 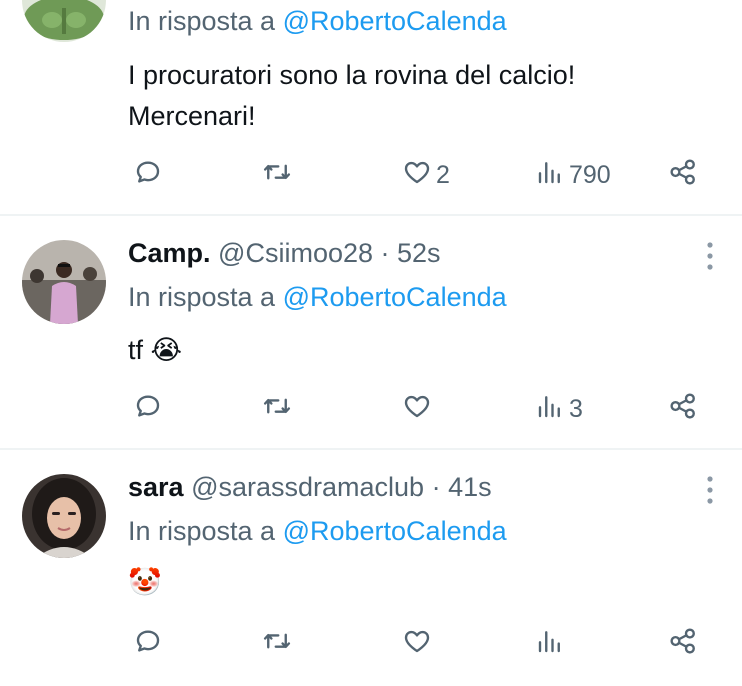 What do you see at coordinates (352, 75) in the screenshot?
I see `tweet-text-line: I procuratori sono la rovina del calcio!` at bounding box center [352, 75].